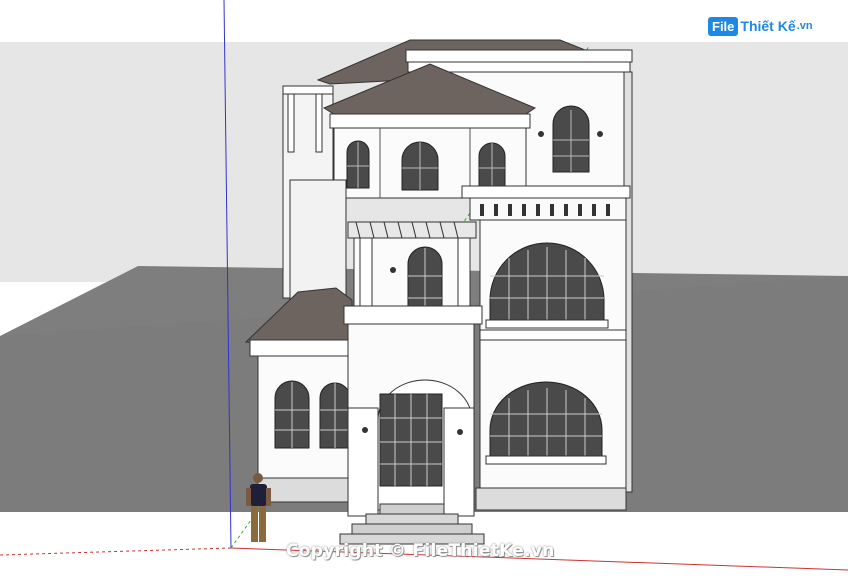  I want to click on right-cornice, so click(519, 56).